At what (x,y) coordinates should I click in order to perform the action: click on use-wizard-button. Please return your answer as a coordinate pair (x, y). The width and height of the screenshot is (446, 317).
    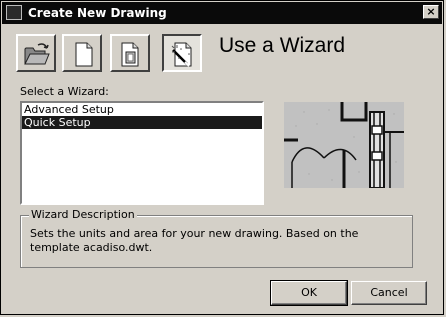
    Looking at the image, I should click on (182, 53).